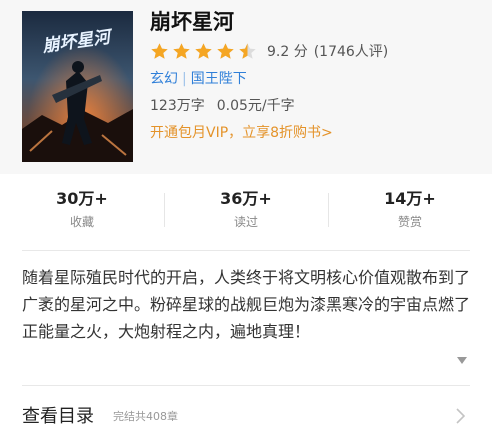 This screenshot has height=442, width=492. What do you see at coordinates (315, 79) in the screenshot?
I see `book-tags: 玄幻 | 国王陛下` at bounding box center [315, 79].